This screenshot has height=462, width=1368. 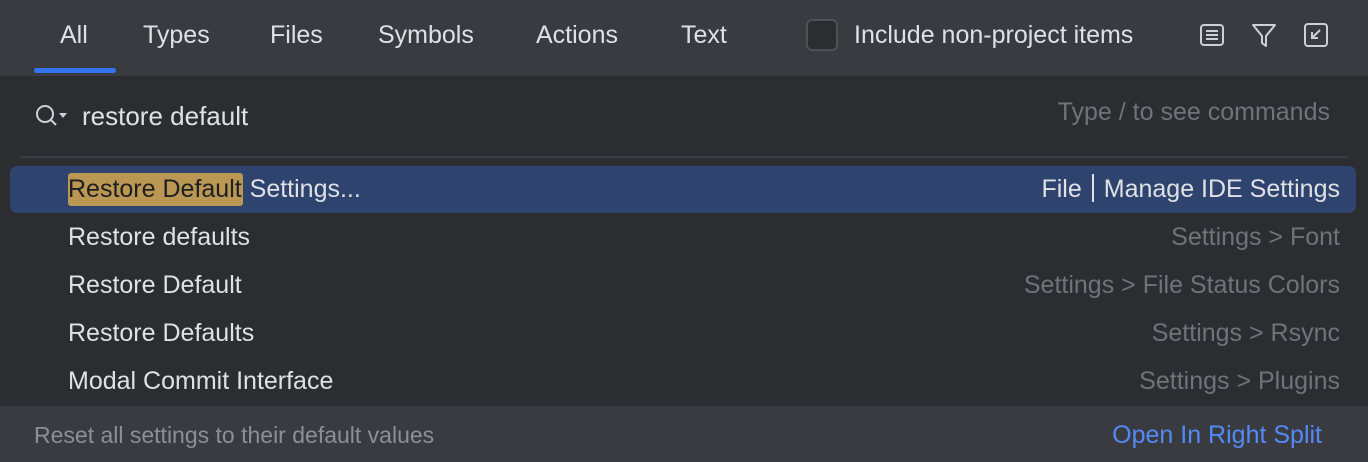 What do you see at coordinates (161, 333) in the screenshot?
I see `result-title: Restore Defaults` at bounding box center [161, 333].